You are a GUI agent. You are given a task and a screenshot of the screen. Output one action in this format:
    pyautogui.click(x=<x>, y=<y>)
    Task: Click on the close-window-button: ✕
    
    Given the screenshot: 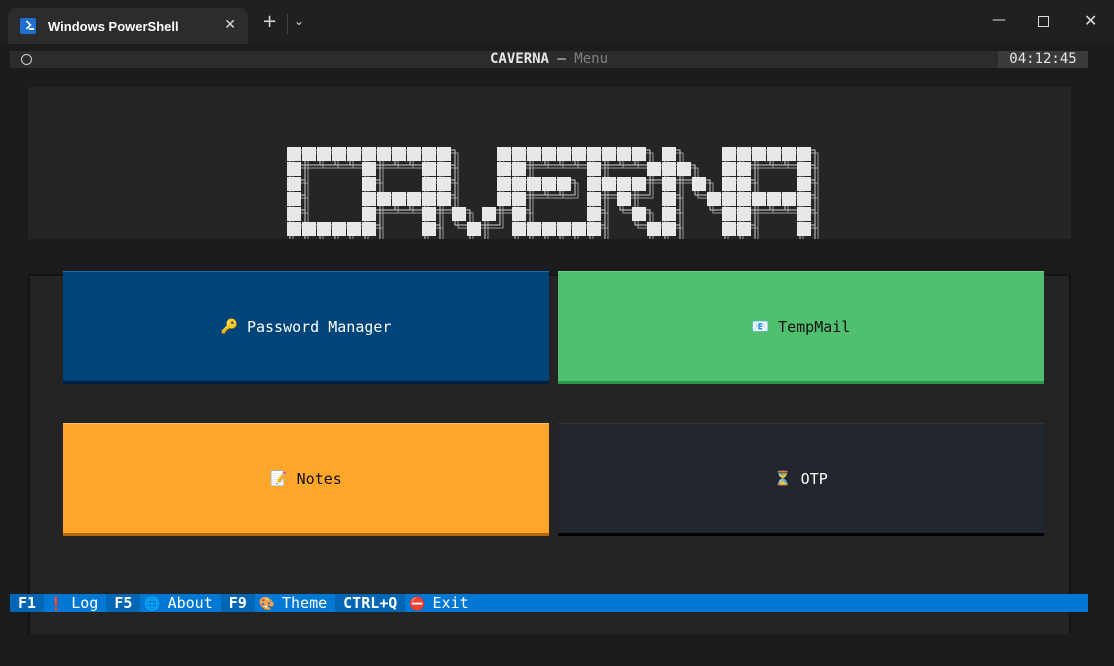 What is the action you would take?
    pyautogui.click(x=1090, y=20)
    